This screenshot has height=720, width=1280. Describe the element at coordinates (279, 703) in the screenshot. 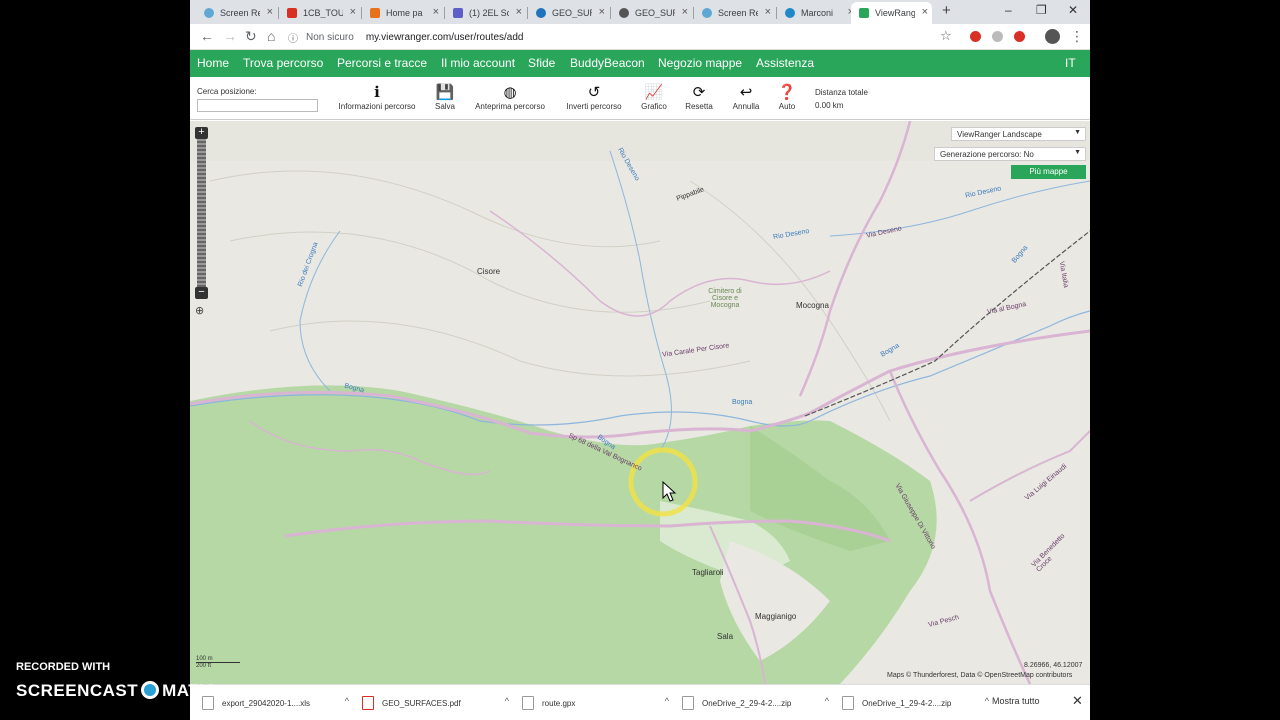

I see `download-item: export_29042020-1....xls ^` at that location.